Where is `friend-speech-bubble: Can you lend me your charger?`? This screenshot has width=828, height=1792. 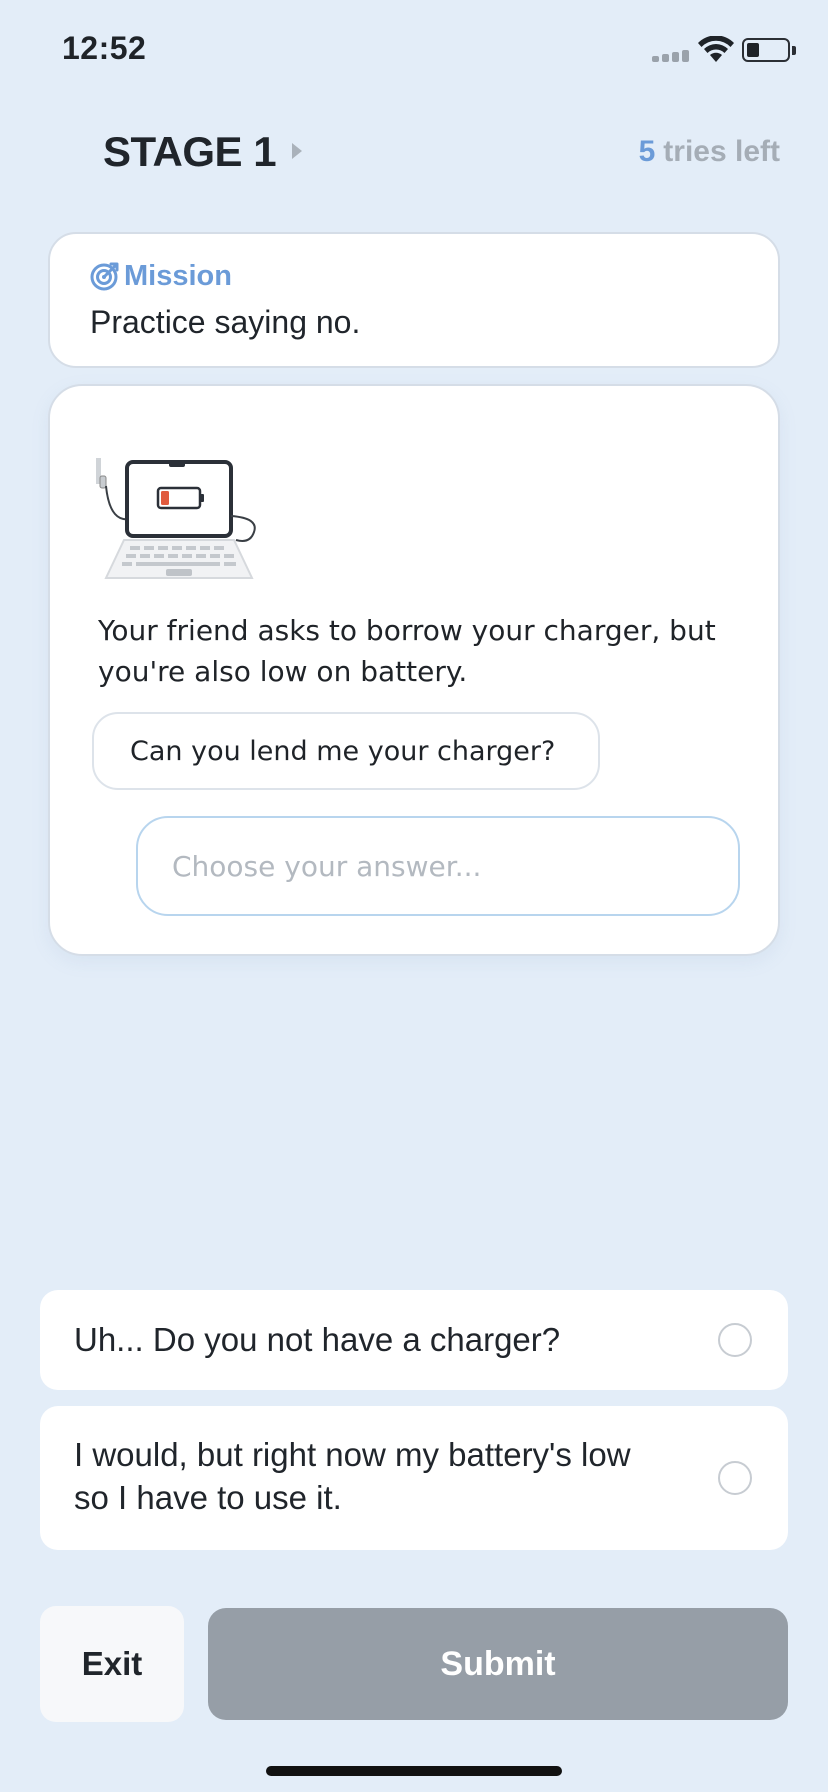 friend-speech-bubble: Can you lend me your charger? is located at coordinates (346, 751).